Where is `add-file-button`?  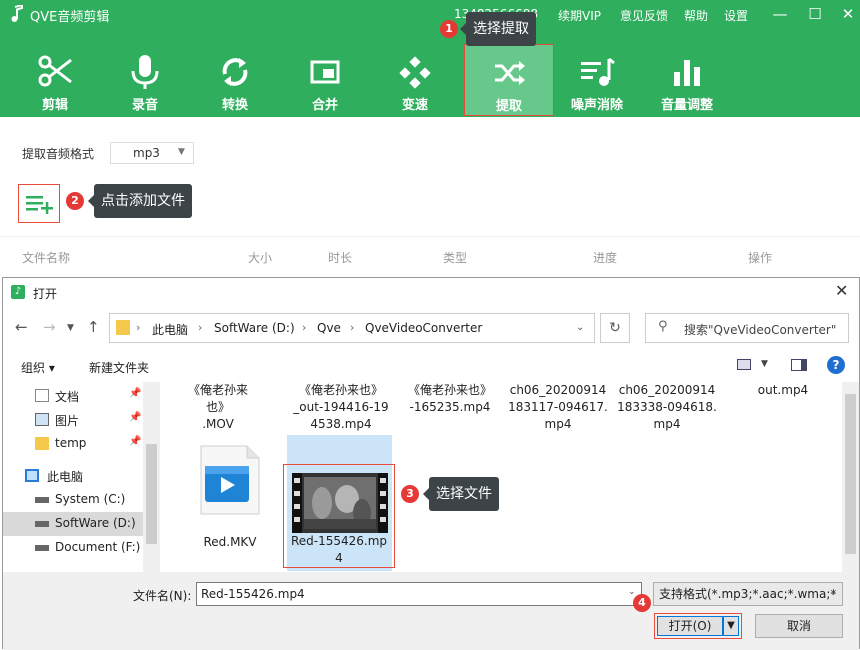
add-file-button is located at coordinates (39, 203).